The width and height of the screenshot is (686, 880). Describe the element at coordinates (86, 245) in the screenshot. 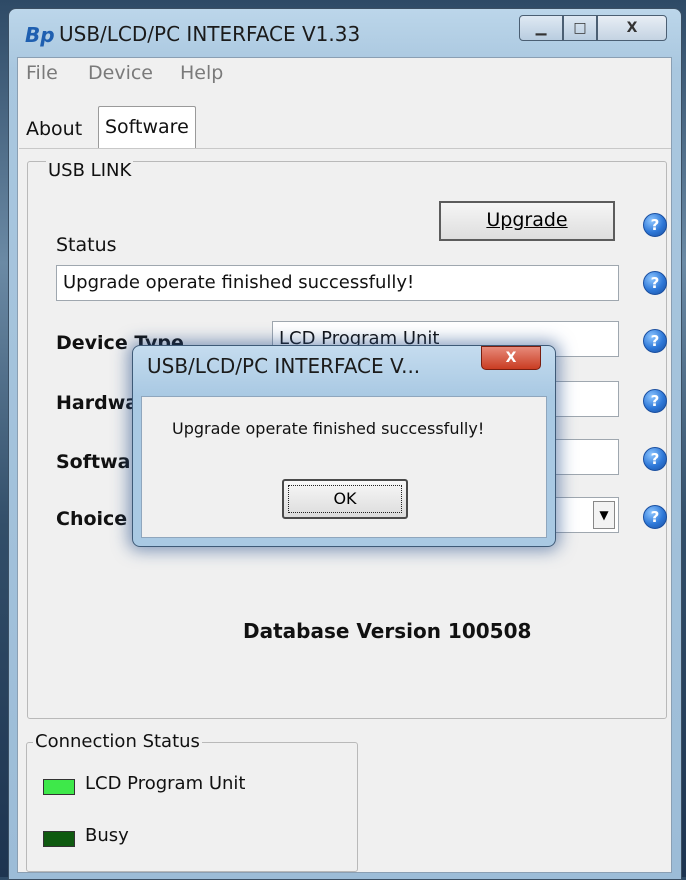

I see `status-label: Status` at that location.